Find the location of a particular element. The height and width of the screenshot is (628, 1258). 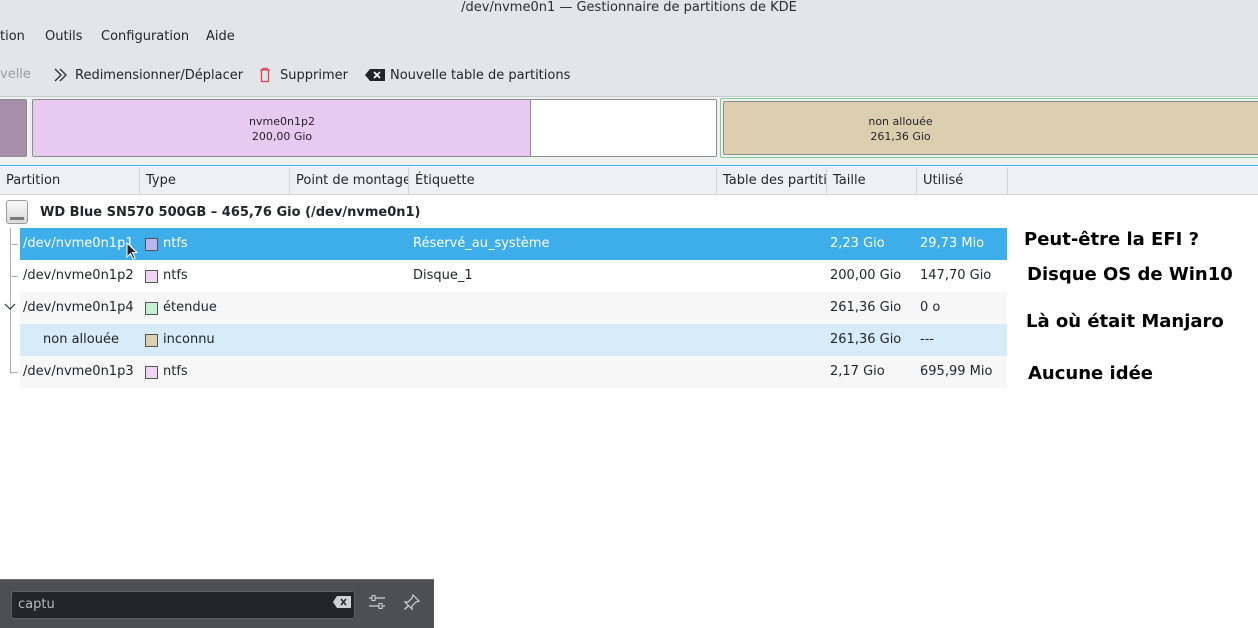

partition-used: 147,70 Gio is located at coordinates (956, 275).